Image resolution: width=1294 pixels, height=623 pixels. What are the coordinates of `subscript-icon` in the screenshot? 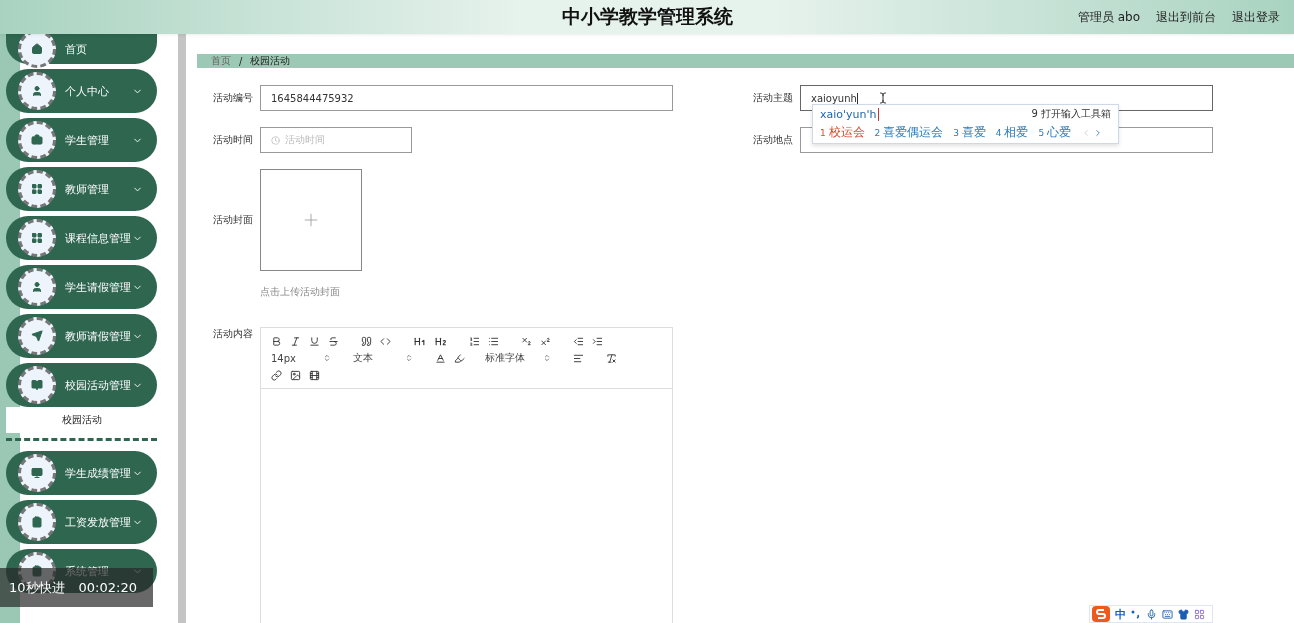 It's located at (526, 341).